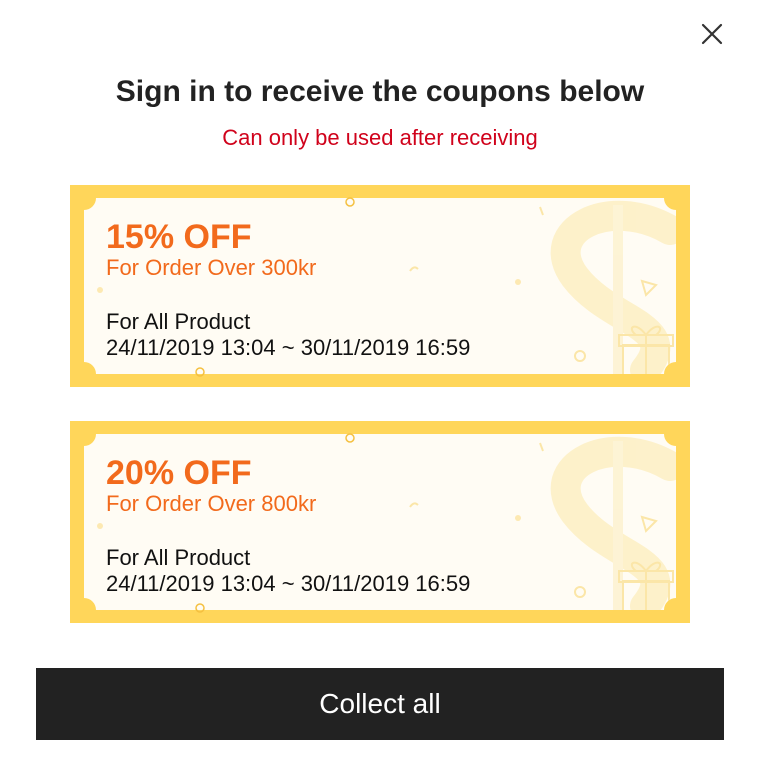 The width and height of the screenshot is (760, 780). Describe the element at coordinates (380, 91) in the screenshot. I see `modal-title: Sign in to receive the coupons below` at that location.